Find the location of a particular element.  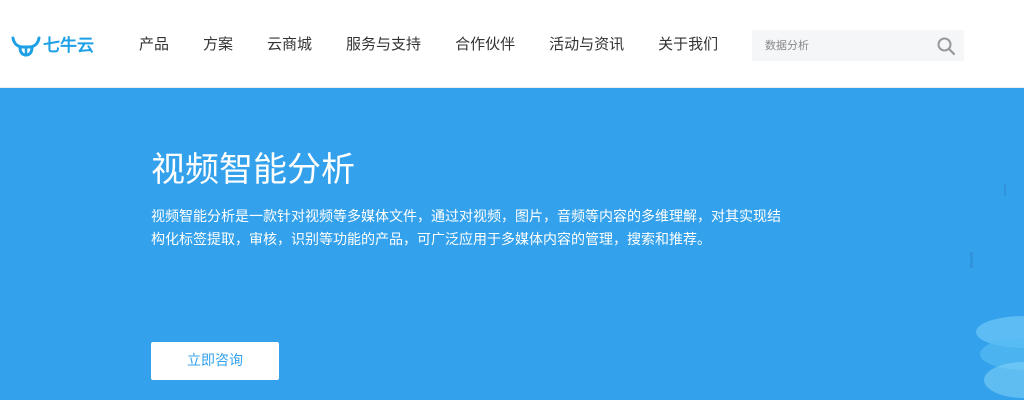

nav-item-products: 产品 is located at coordinates (154, 44).